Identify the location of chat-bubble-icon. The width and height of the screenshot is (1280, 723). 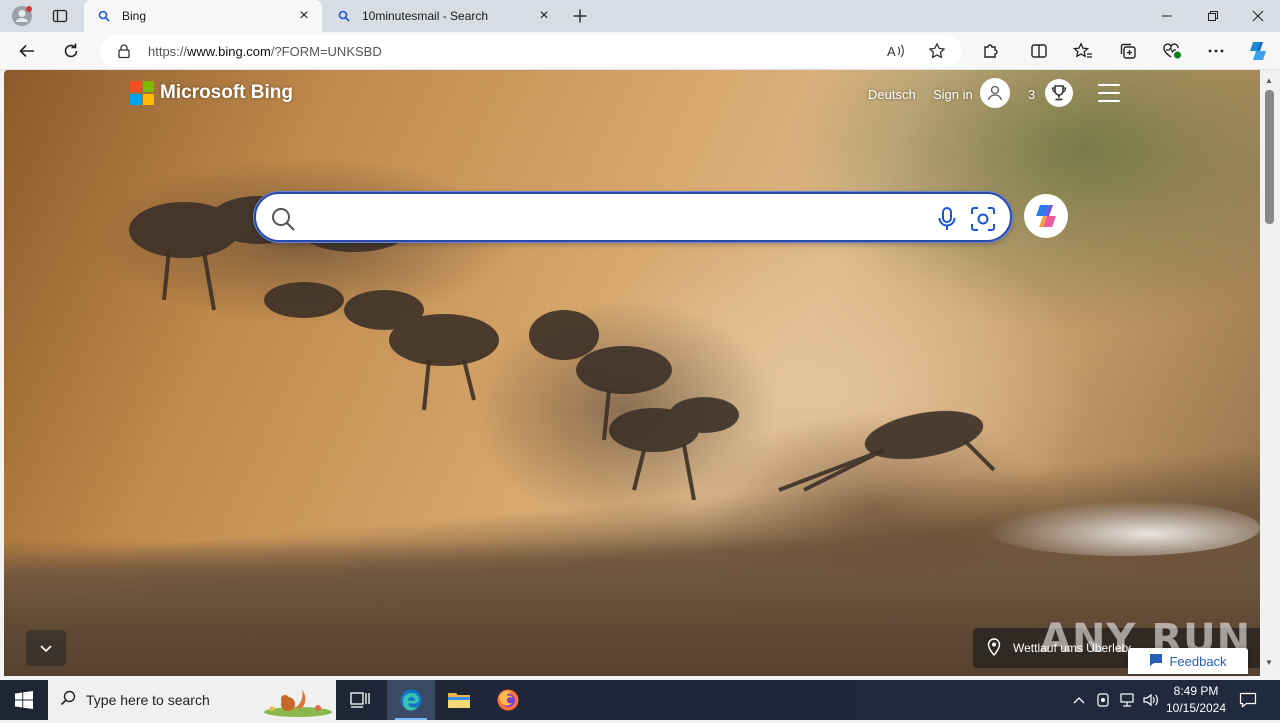
(1156, 661).